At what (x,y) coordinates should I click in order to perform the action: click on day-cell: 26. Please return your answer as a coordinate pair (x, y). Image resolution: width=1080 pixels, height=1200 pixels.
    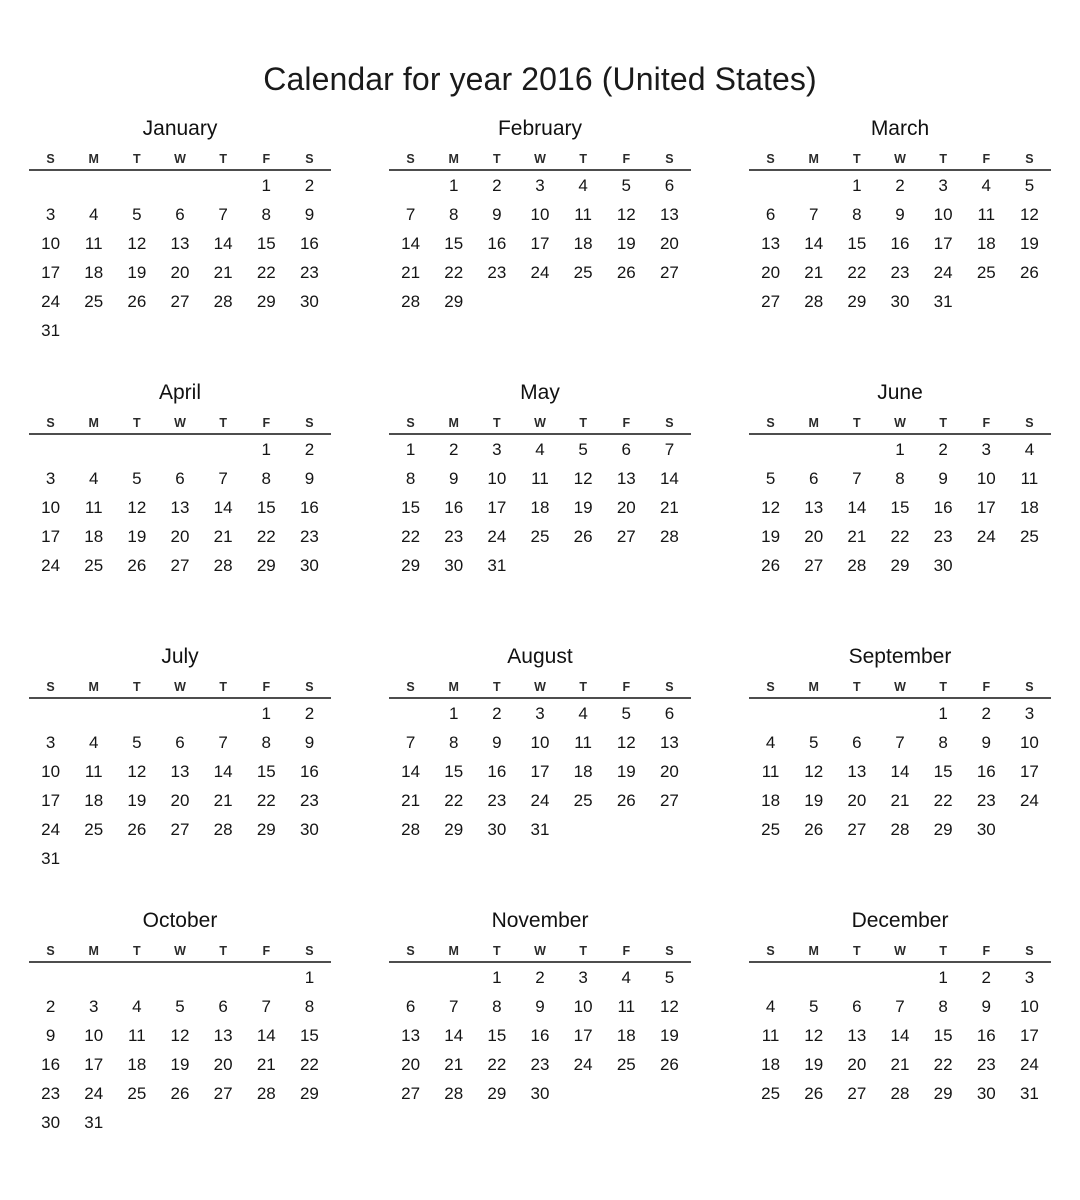
    Looking at the image, I should click on (136, 565).